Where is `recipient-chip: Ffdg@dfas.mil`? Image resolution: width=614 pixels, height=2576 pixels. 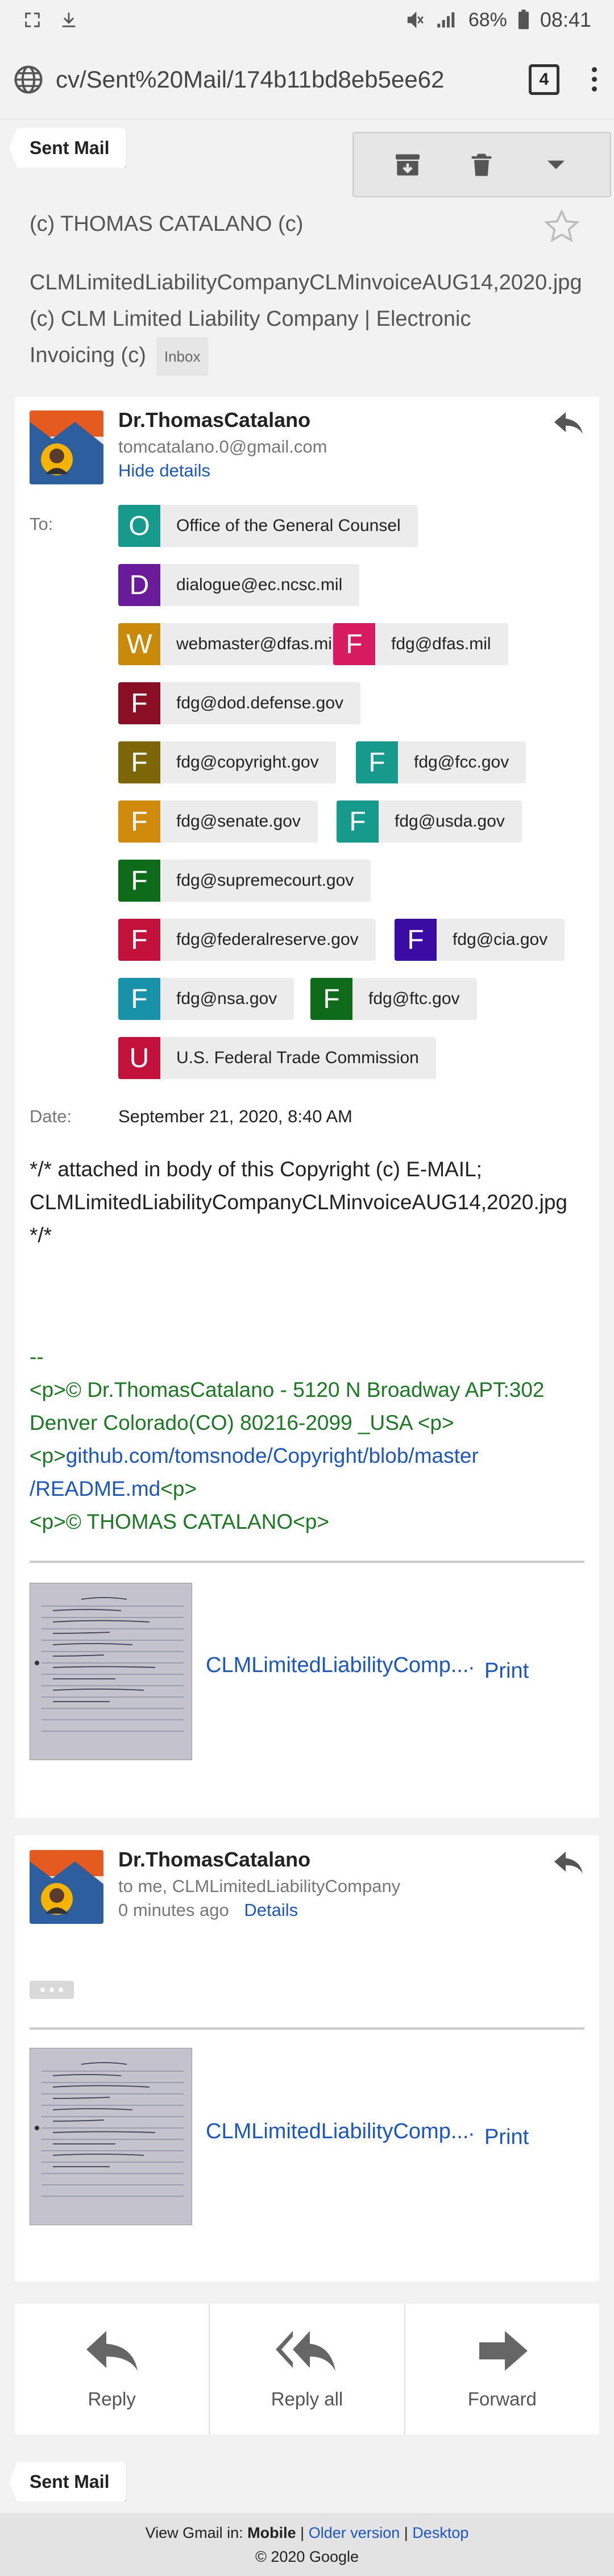
recipient-chip: Ffdg@dfas.mil is located at coordinates (420, 644).